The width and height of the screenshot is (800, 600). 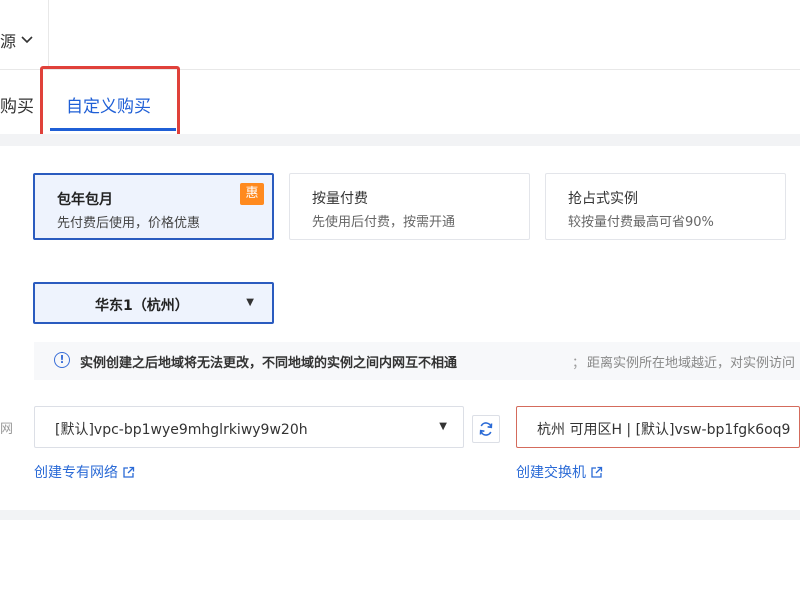 I want to click on vswitch-select: 杭州 可用区H | [默认]vsw-bp1fgk6oq9, so click(x=658, y=427).